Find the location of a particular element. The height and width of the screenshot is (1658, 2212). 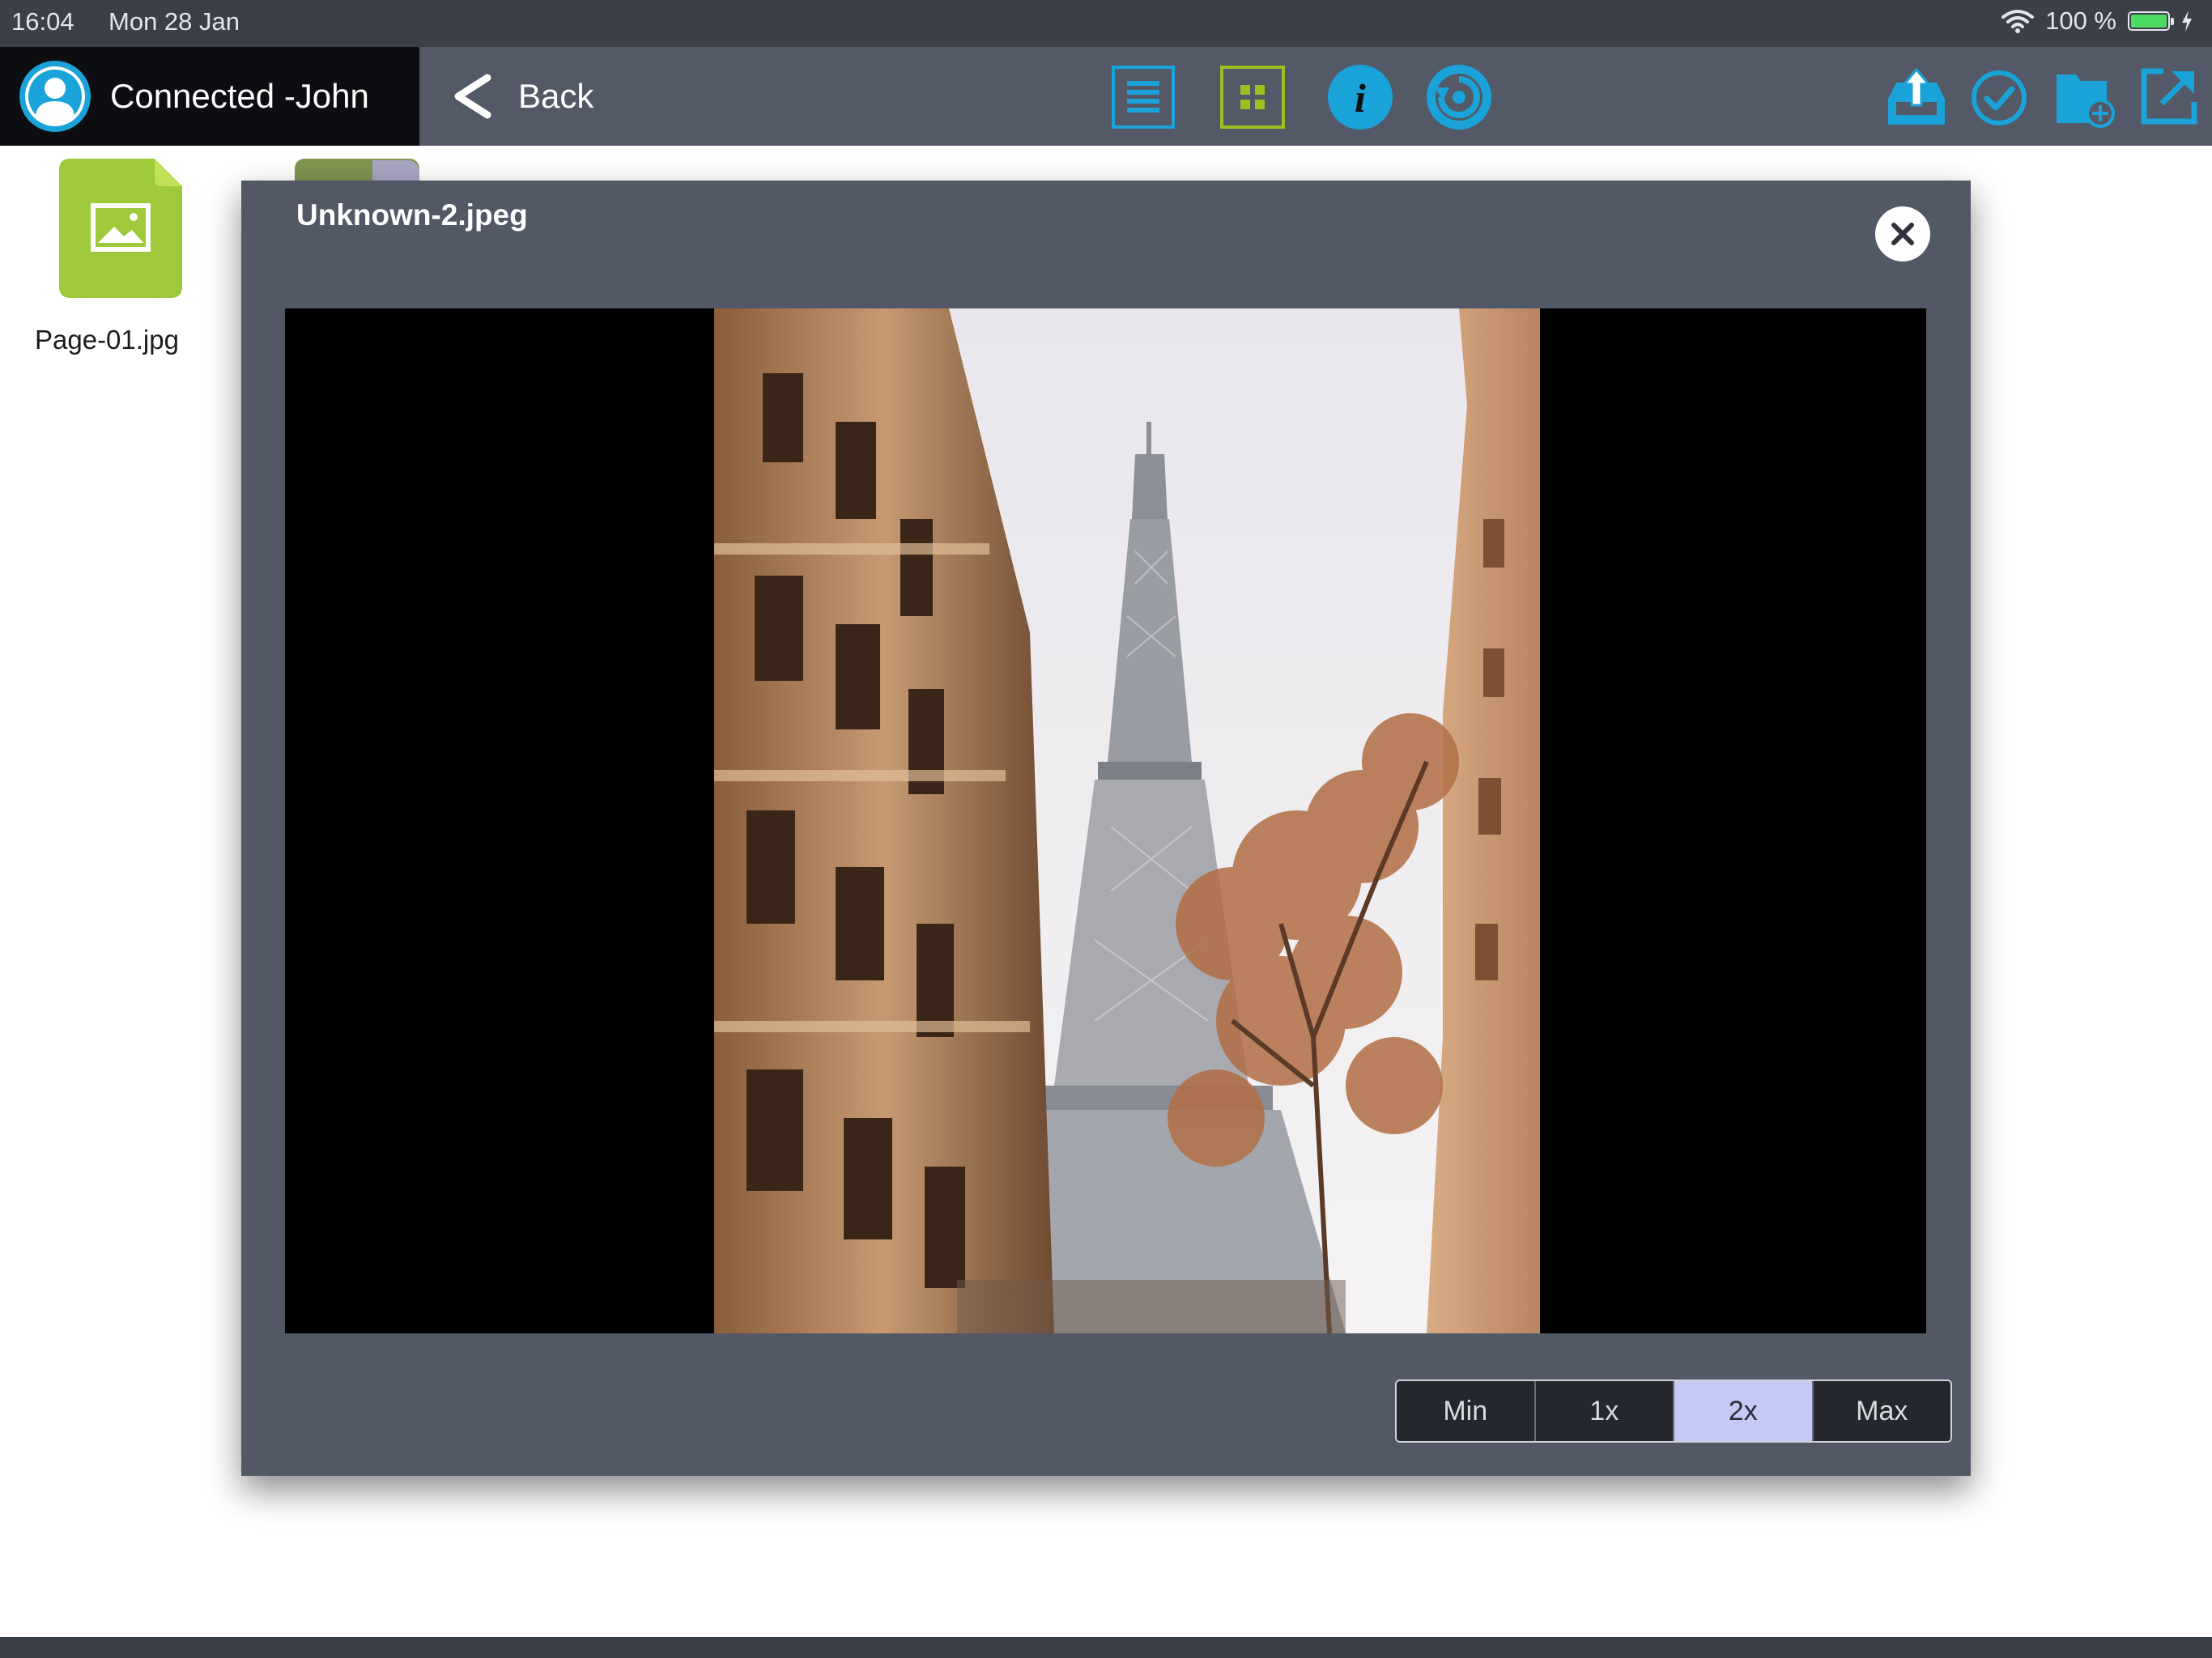

chevron-left-icon is located at coordinates (472, 96).